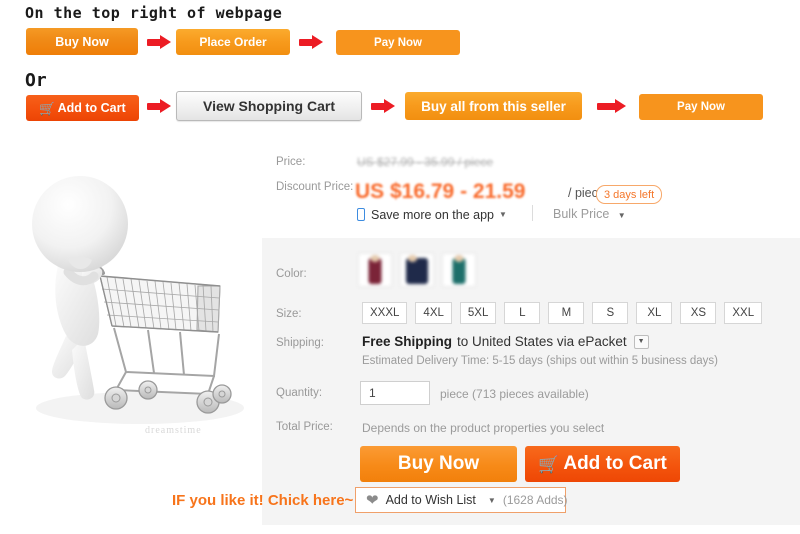 The width and height of the screenshot is (800, 534). I want to click on app-promo-row: Save more on the app ▼, so click(432, 214).